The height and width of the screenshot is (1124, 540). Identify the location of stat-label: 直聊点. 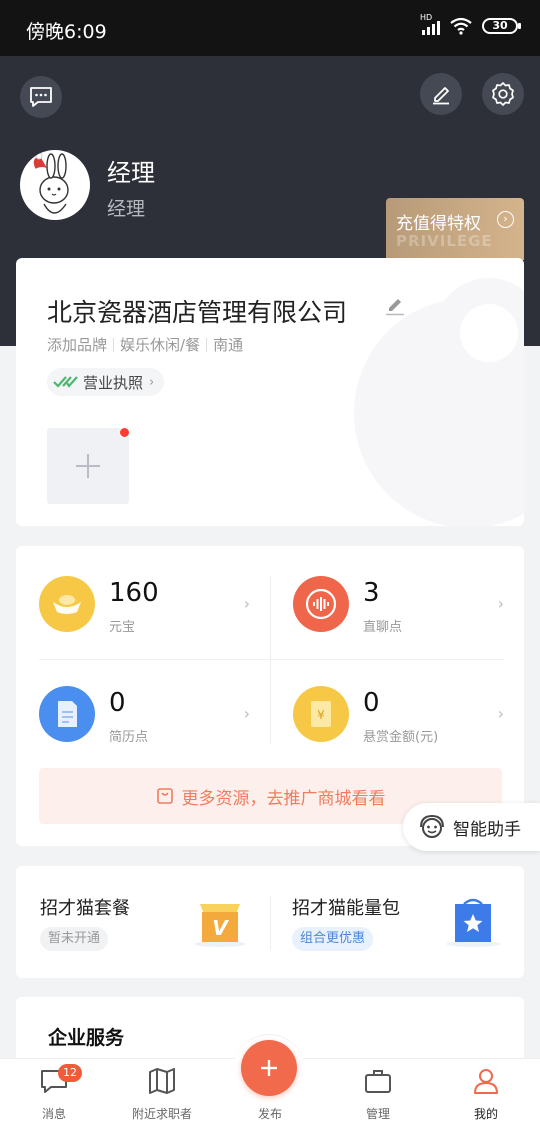
(383, 627).